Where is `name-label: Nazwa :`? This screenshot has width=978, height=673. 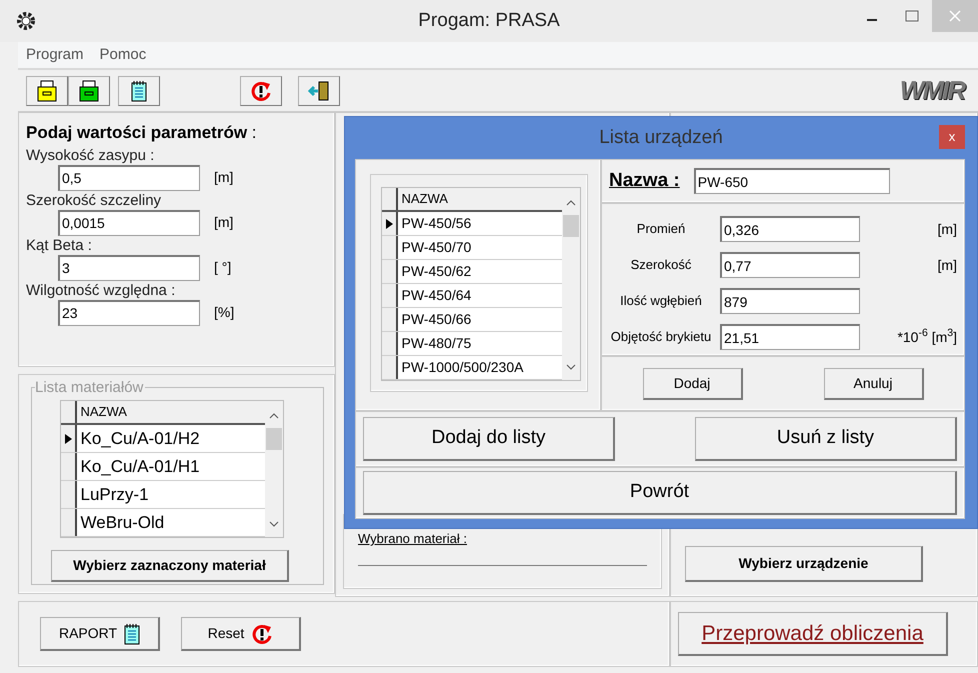 name-label: Nazwa : is located at coordinates (644, 180).